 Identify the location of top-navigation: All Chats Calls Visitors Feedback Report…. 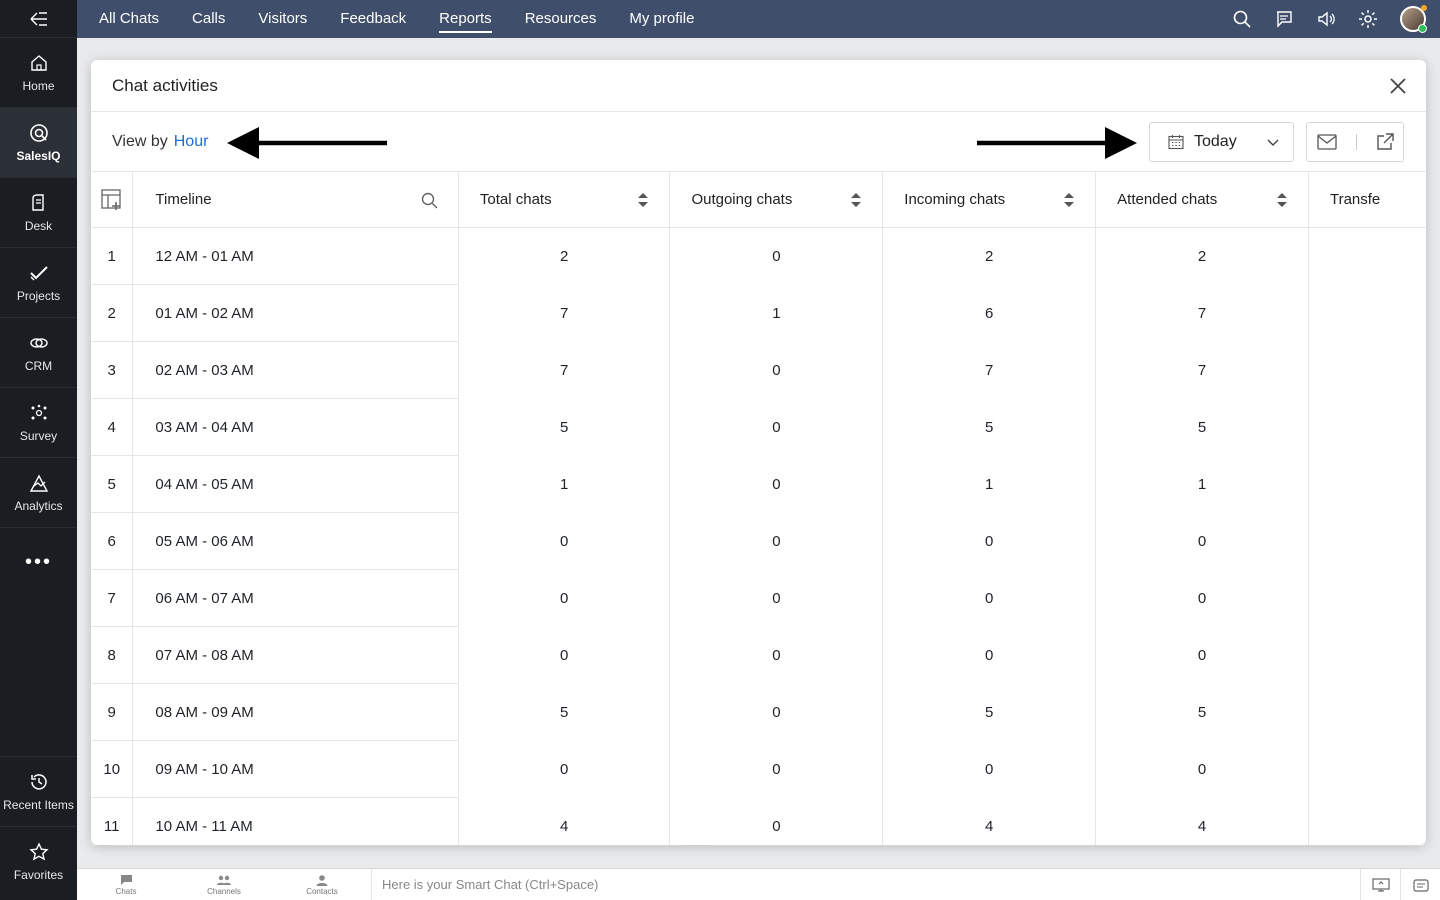
(758, 19).